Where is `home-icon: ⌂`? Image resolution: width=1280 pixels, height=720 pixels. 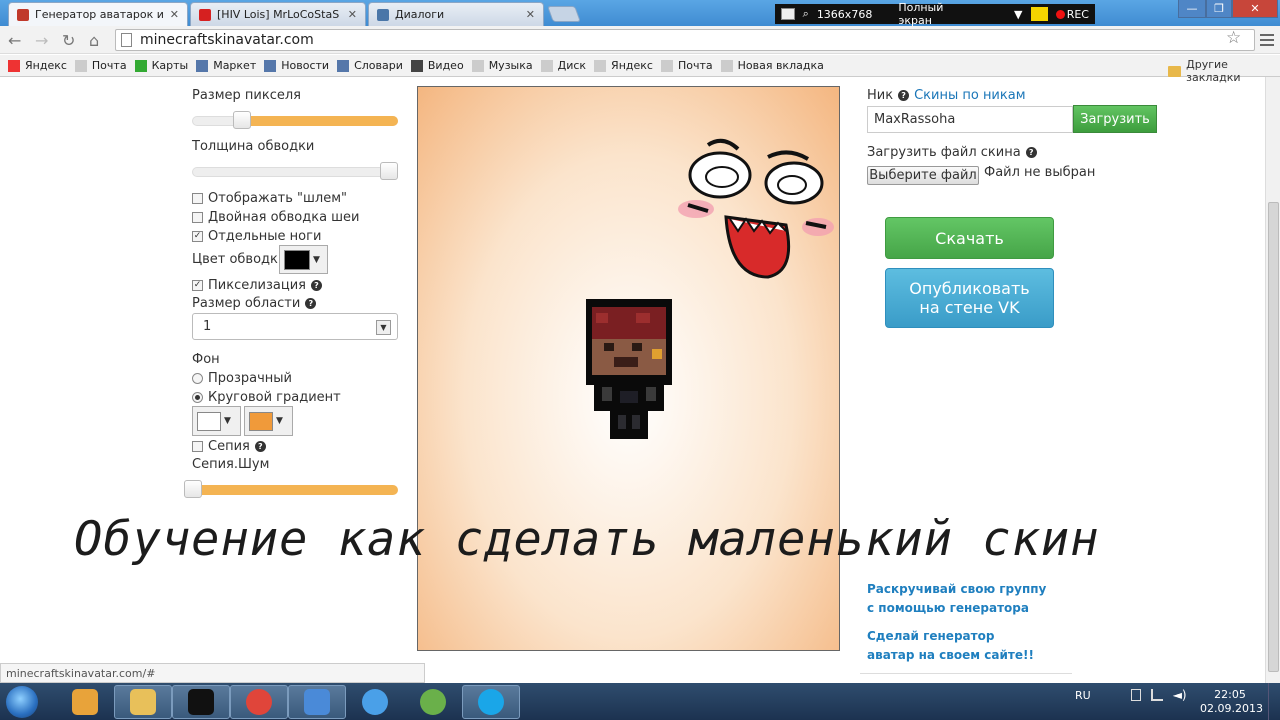 home-icon: ⌂ is located at coordinates (94, 40).